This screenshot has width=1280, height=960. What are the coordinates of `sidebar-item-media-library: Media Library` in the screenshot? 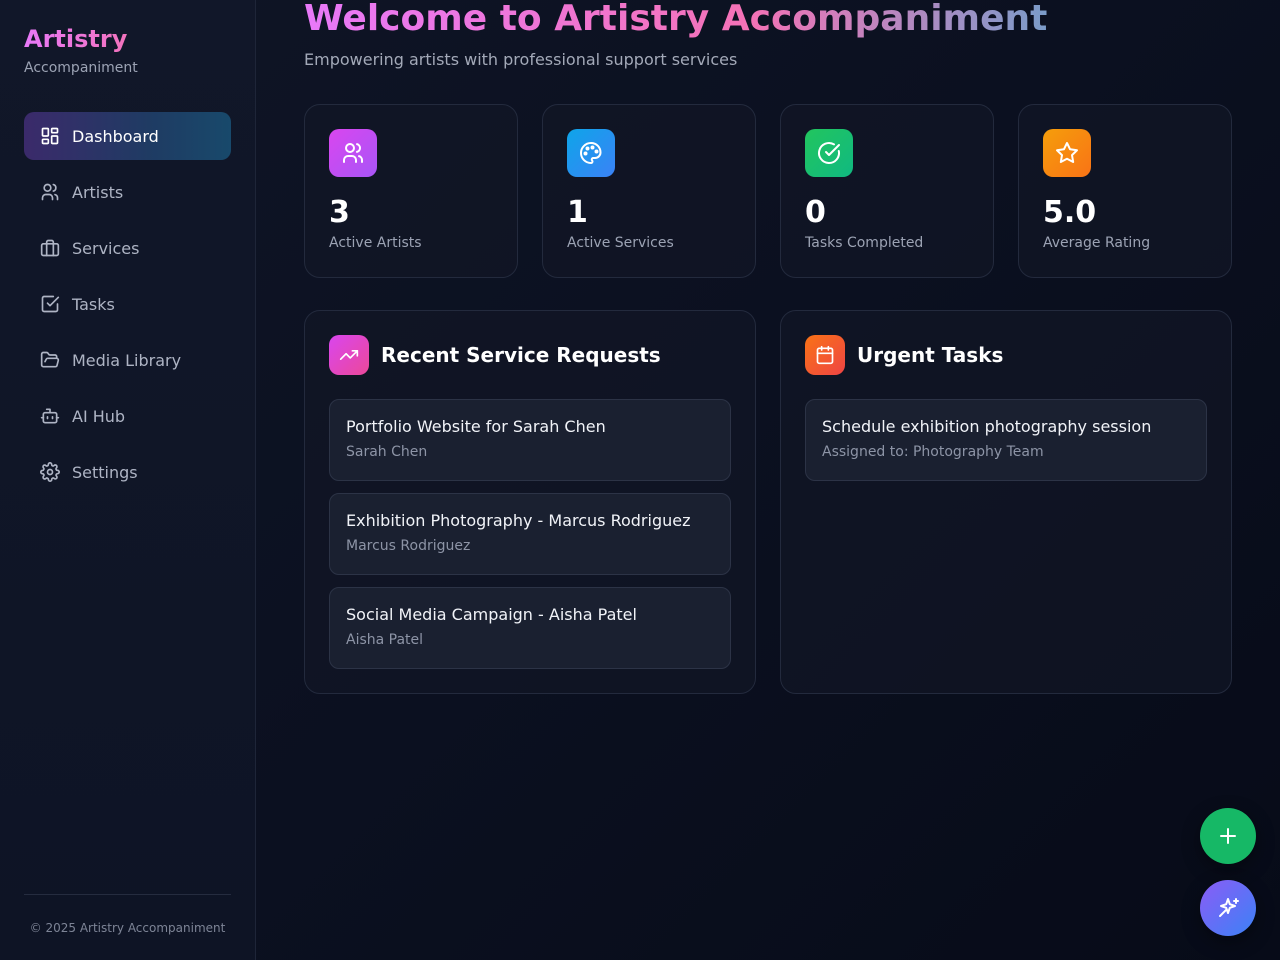 It's located at (127, 360).